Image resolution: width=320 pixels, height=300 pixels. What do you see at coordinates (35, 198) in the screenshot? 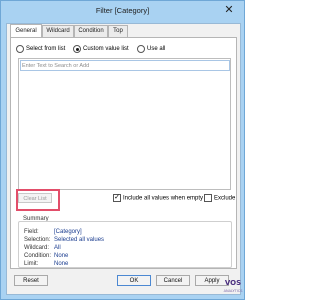
I see `clear-list-button: Clear List` at bounding box center [35, 198].